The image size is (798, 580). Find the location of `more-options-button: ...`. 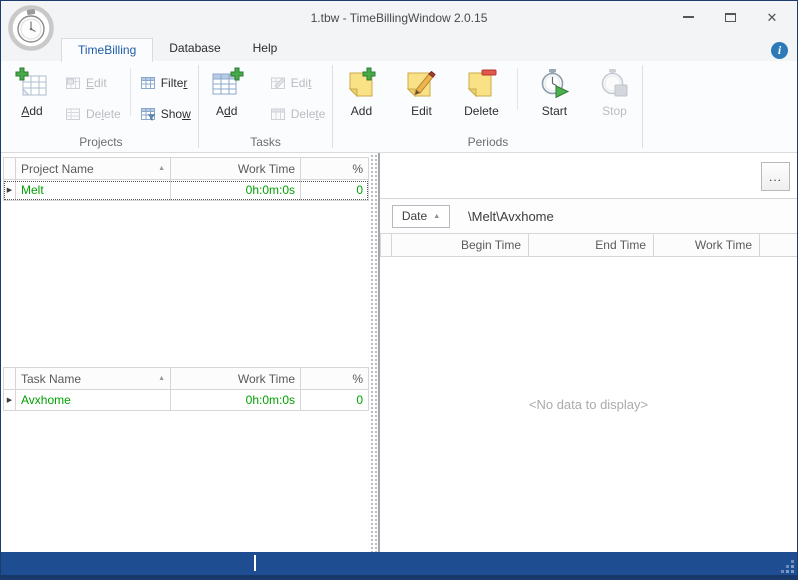

more-options-button: ... is located at coordinates (775, 176).